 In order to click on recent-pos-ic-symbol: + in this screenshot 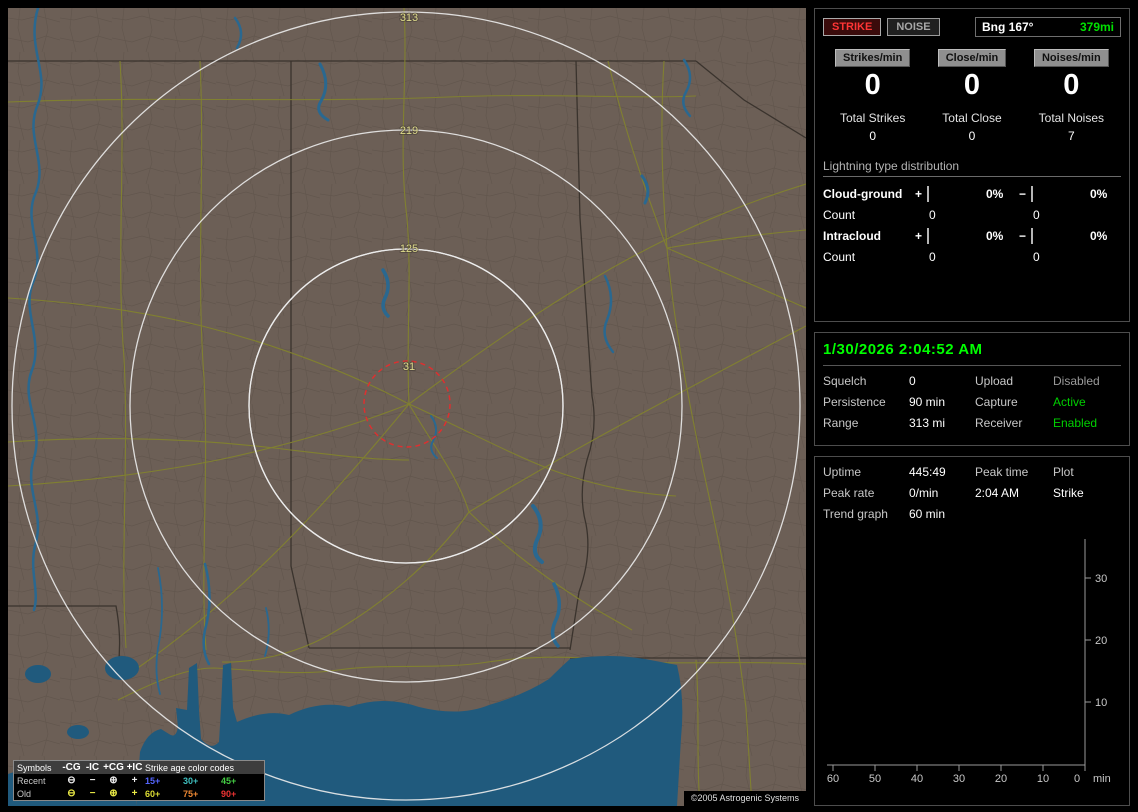, I will do `click(134, 780)`.